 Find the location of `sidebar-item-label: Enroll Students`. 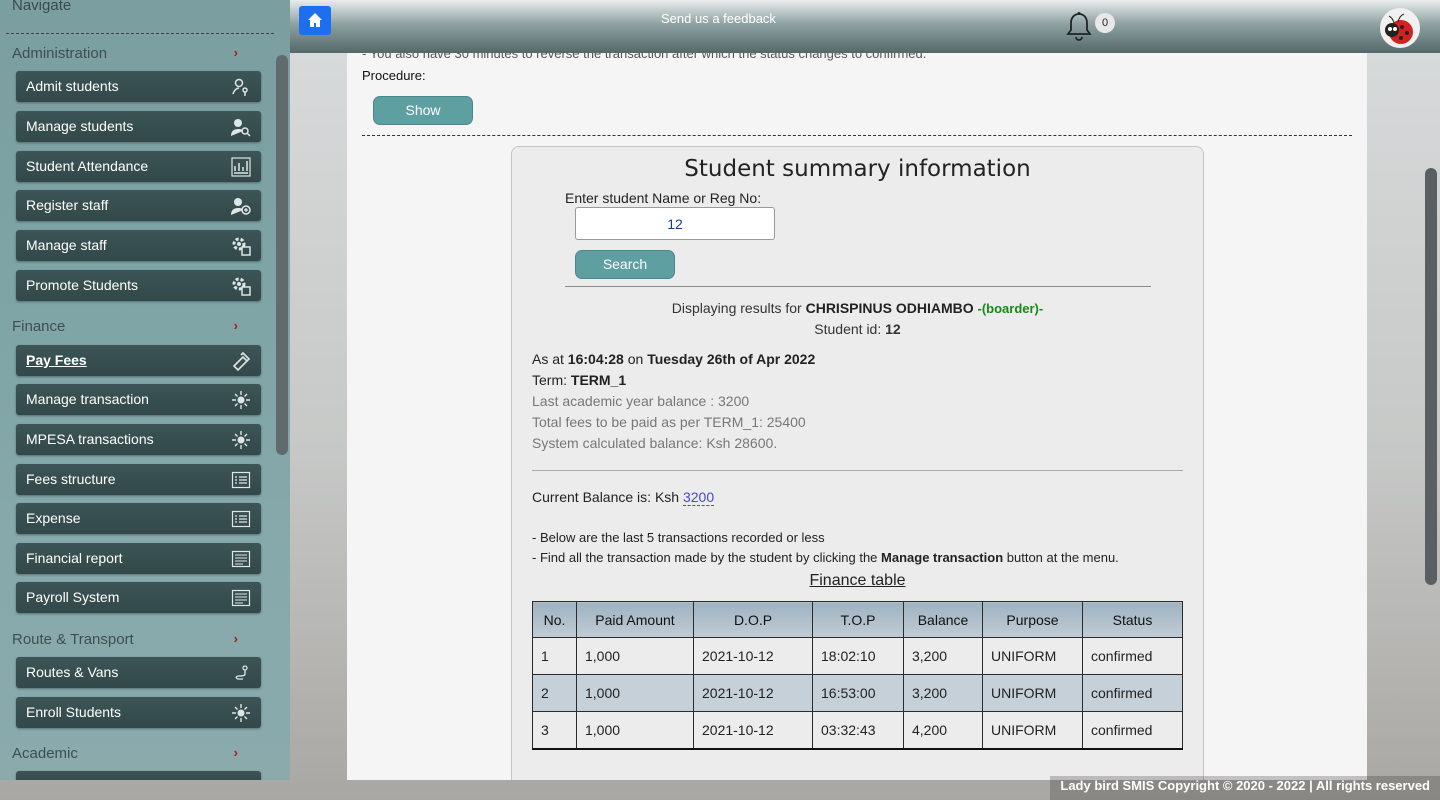

sidebar-item-label: Enroll Students is located at coordinates (73, 712).